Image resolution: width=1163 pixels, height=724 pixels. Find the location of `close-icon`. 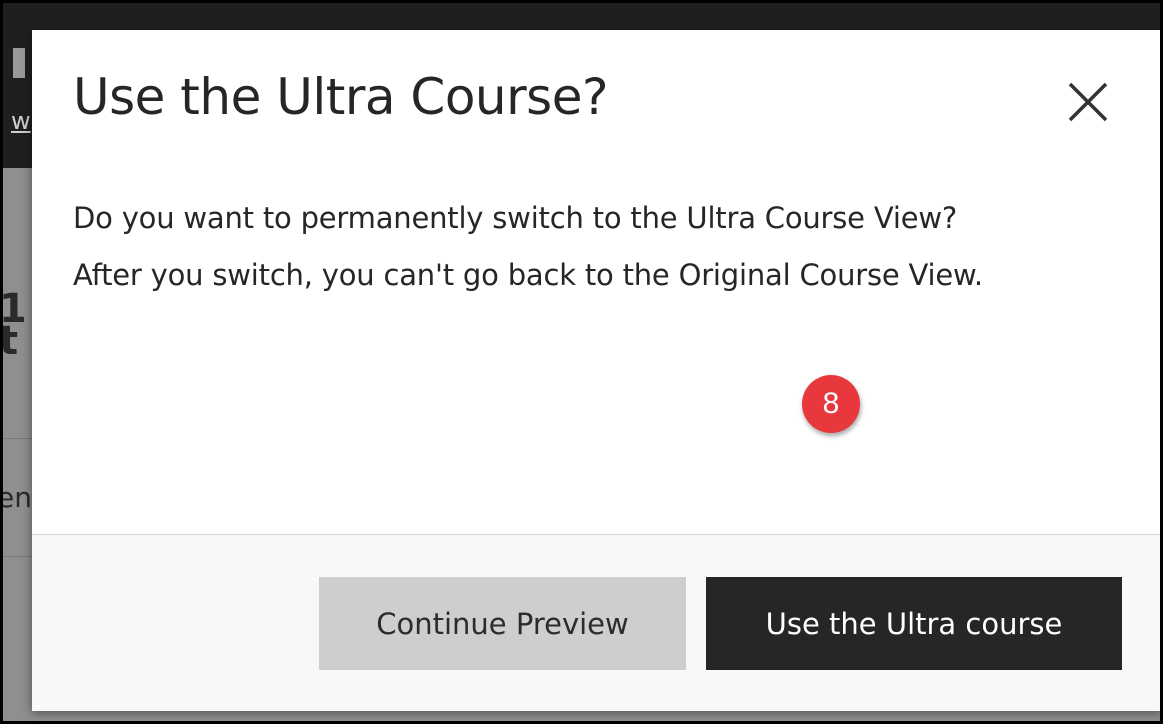

close-icon is located at coordinates (1088, 102).